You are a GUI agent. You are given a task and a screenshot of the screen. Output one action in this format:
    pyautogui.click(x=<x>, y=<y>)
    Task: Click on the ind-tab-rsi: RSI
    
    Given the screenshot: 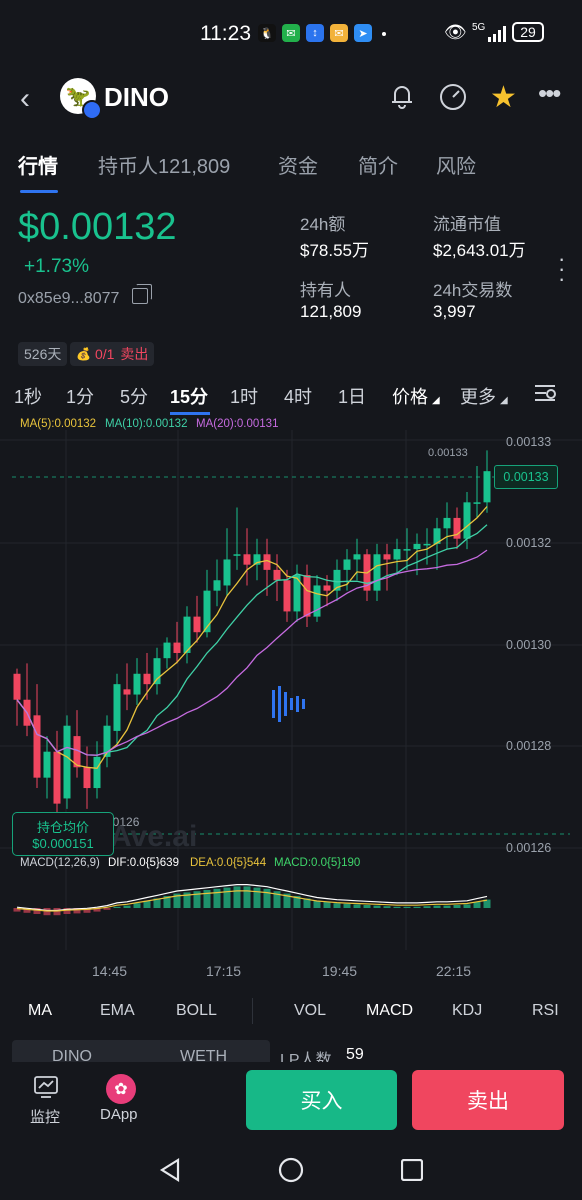 What is the action you would take?
    pyautogui.click(x=545, y=1011)
    